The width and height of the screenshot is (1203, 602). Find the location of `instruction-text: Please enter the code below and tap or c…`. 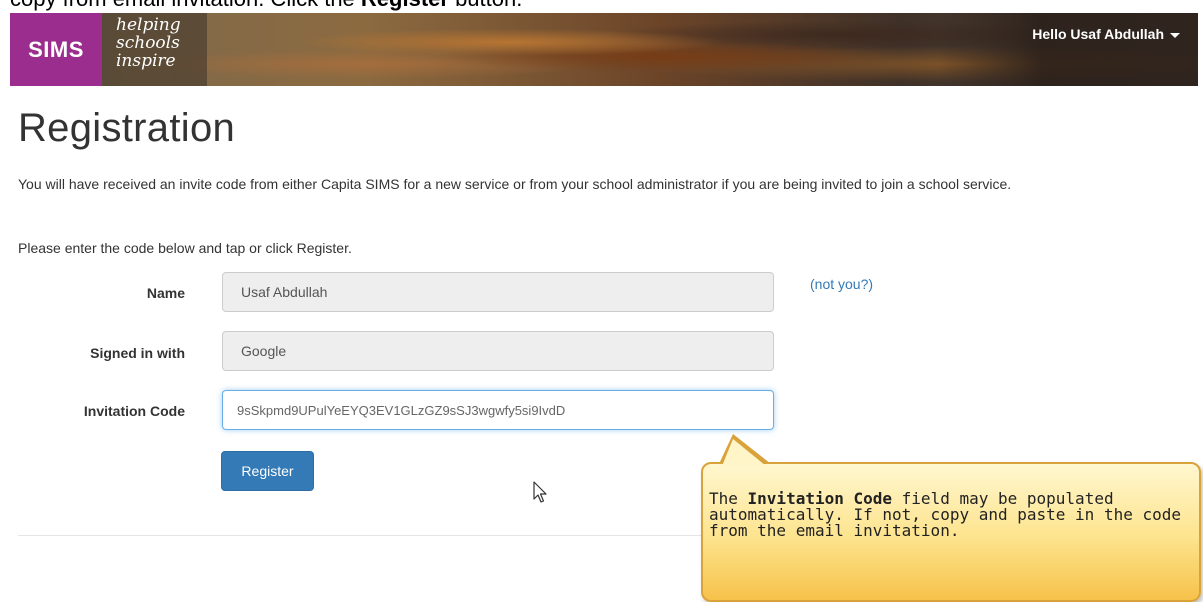

instruction-text: Please enter the code below and tap or c… is located at coordinates (185, 248).